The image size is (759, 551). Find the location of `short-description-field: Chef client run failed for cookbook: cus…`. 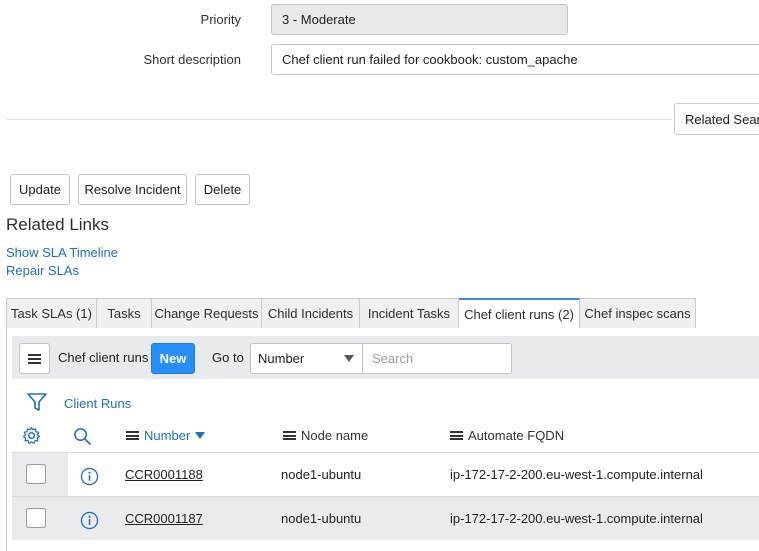

short-description-field: Chef client run failed for cookbook: cus… is located at coordinates (515, 59).